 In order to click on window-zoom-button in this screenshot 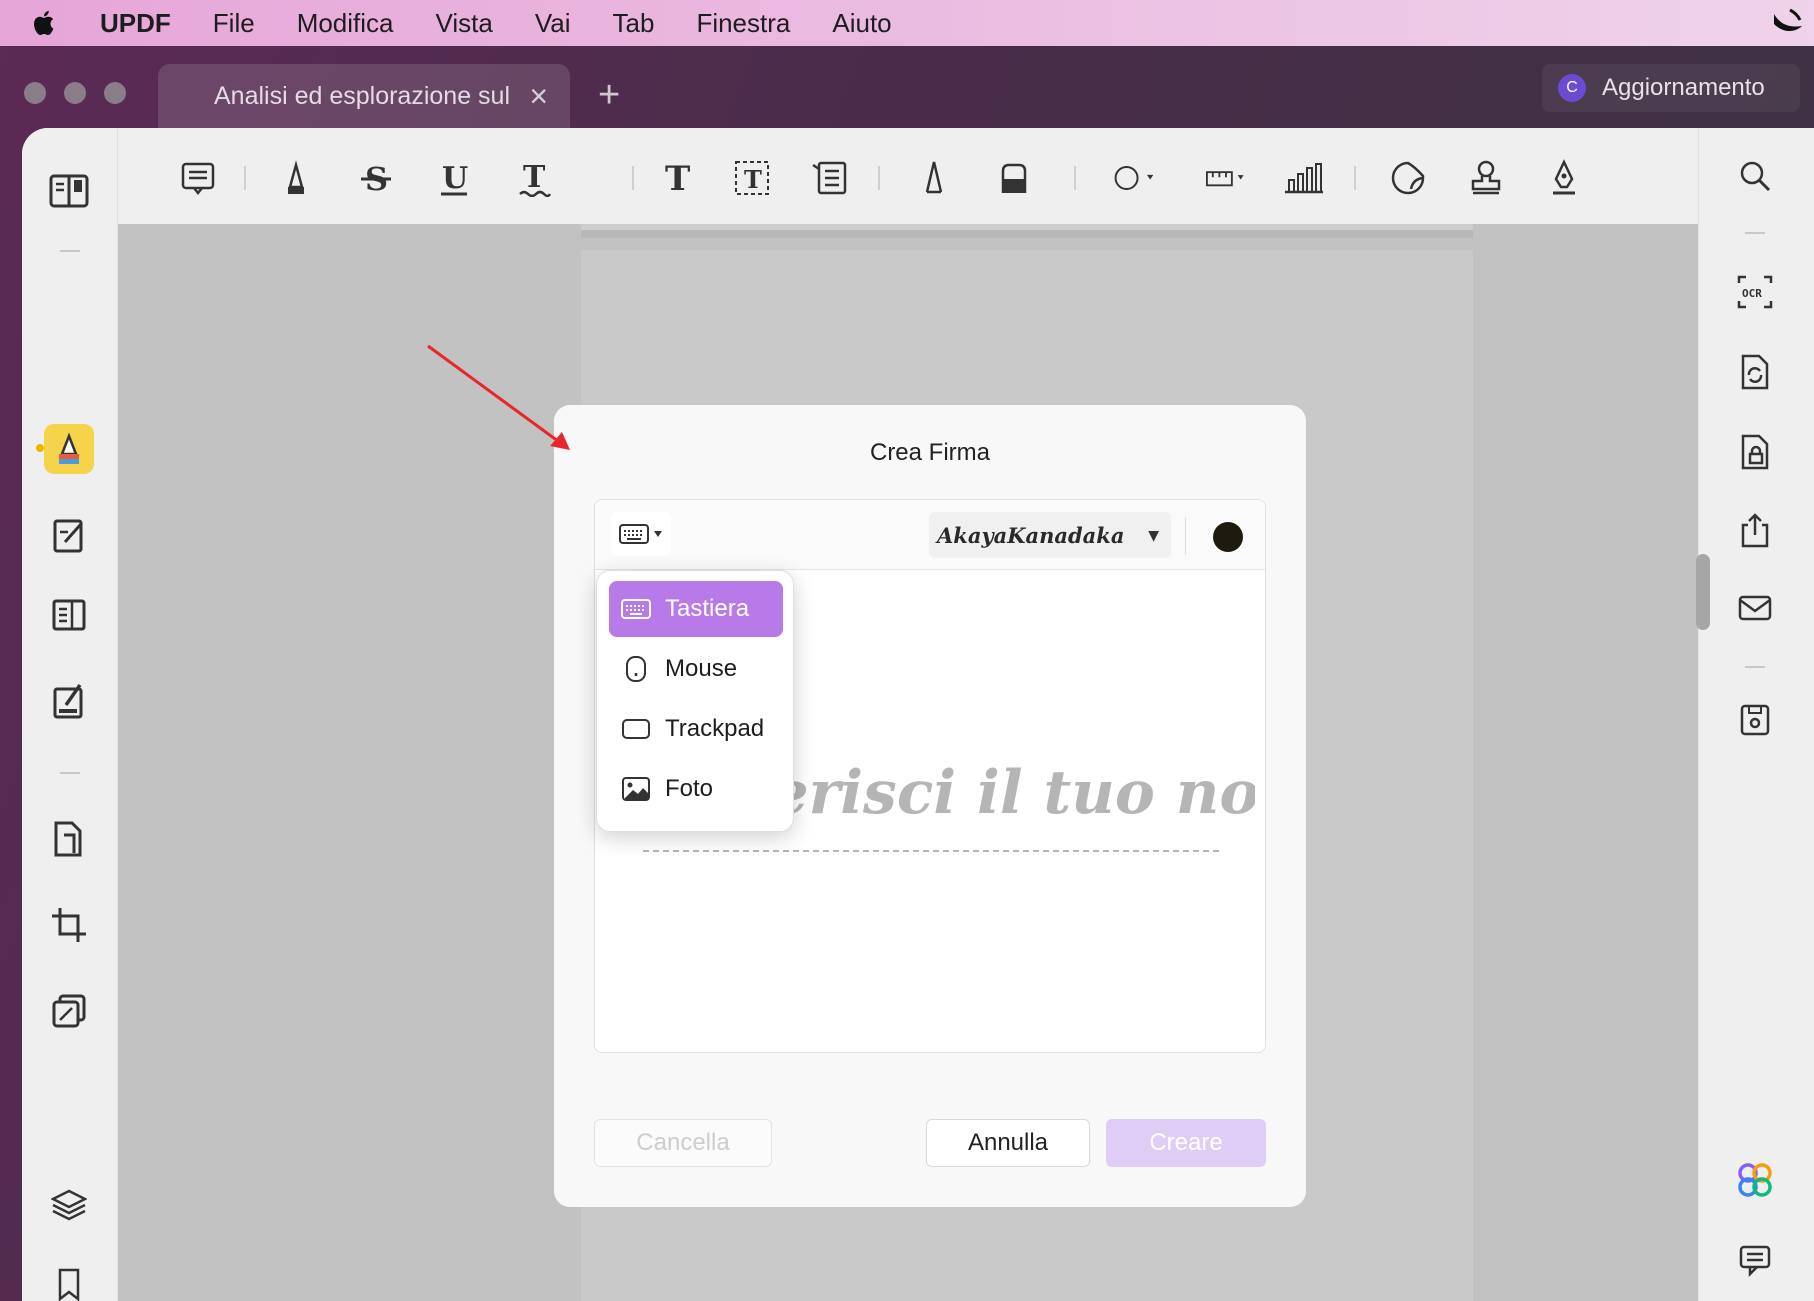, I will do `click(115, 93)`.